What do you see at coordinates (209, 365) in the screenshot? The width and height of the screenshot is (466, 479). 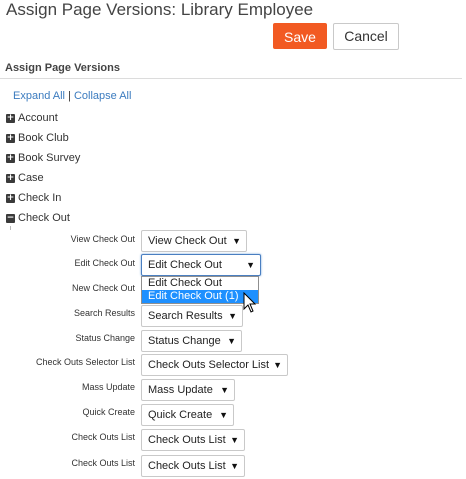 I see `select-value: Check Outs Selector List` at bounding box center [209, 365].